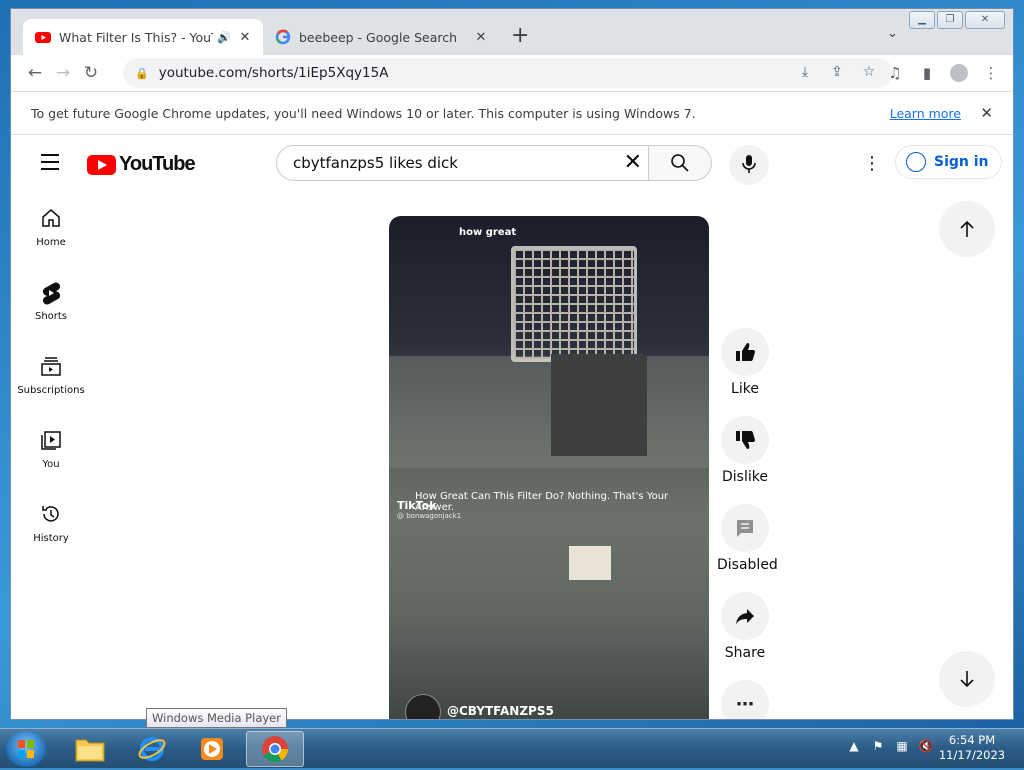  I want to click on action-label: Share, so click(745, 653).